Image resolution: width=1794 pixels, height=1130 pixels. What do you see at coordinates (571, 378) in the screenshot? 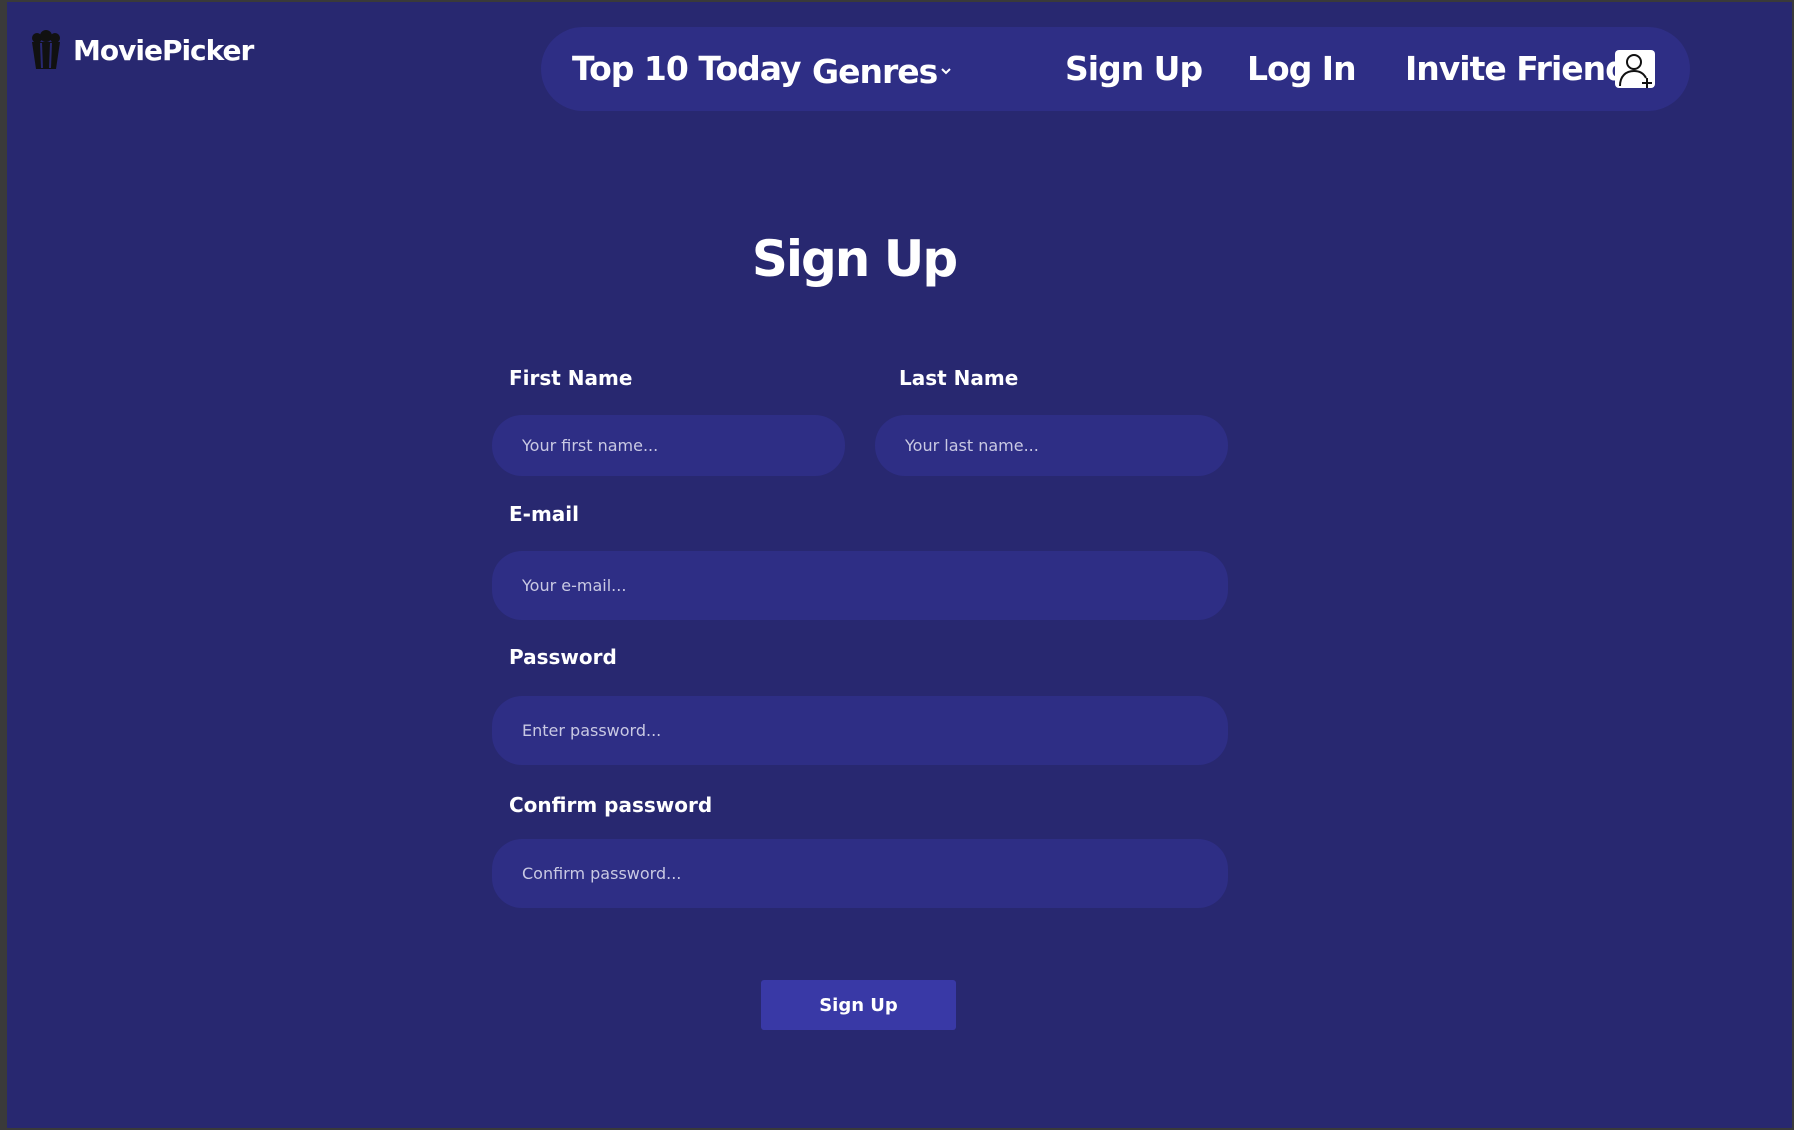
I see `first-name-label: First Name` at bounding box center [571, 378].